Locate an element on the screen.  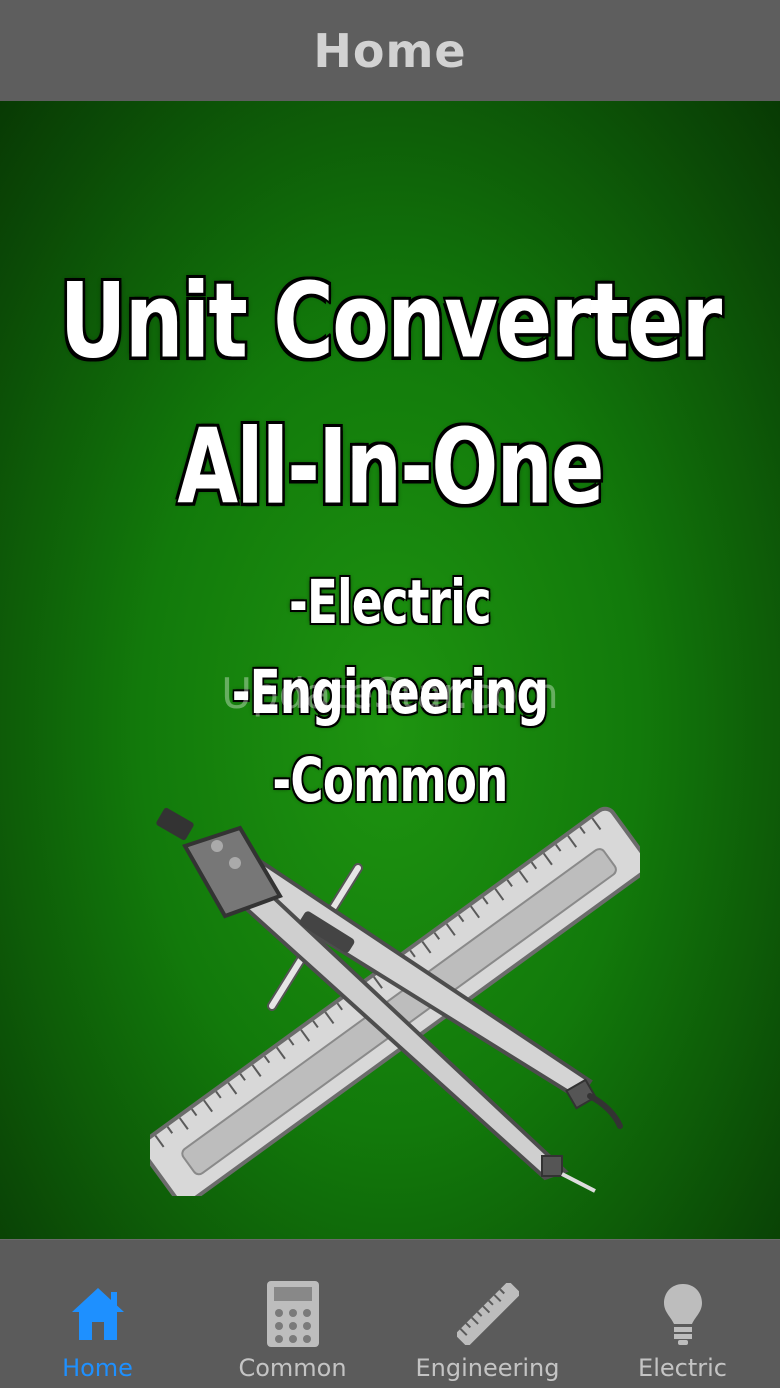
ruler-icon is located at coordinates (488, 1314).